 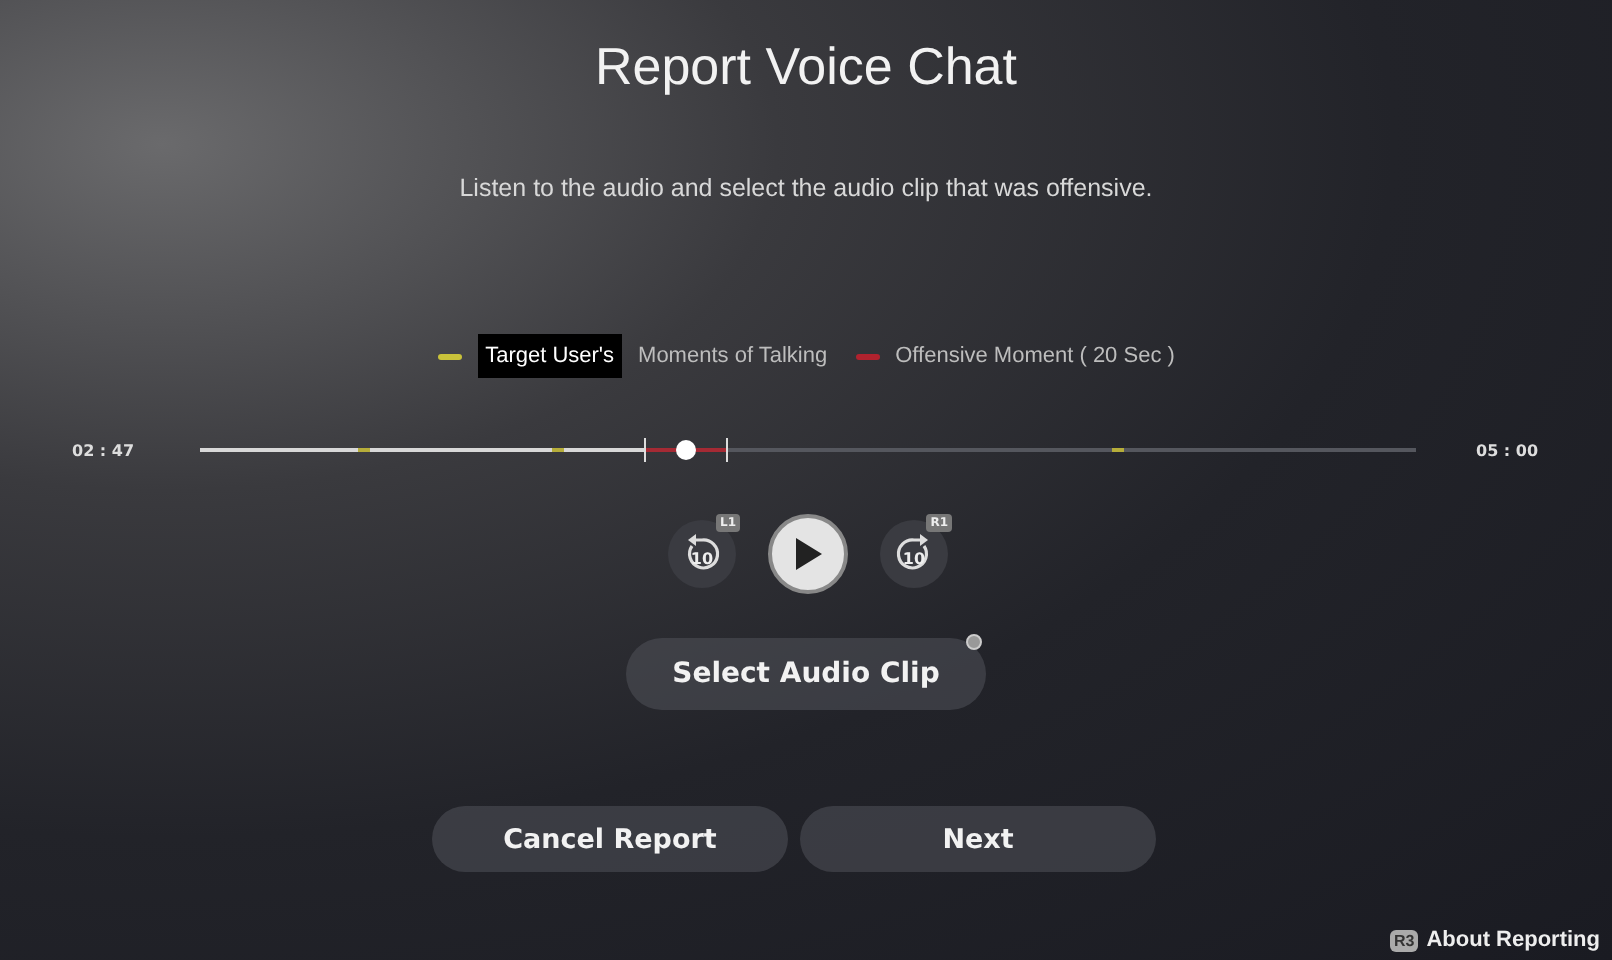 What do you see at coordinates (702, 554) in the screenshot?
I see `rewind-arrow-icon` at bounding box center [702, 554].